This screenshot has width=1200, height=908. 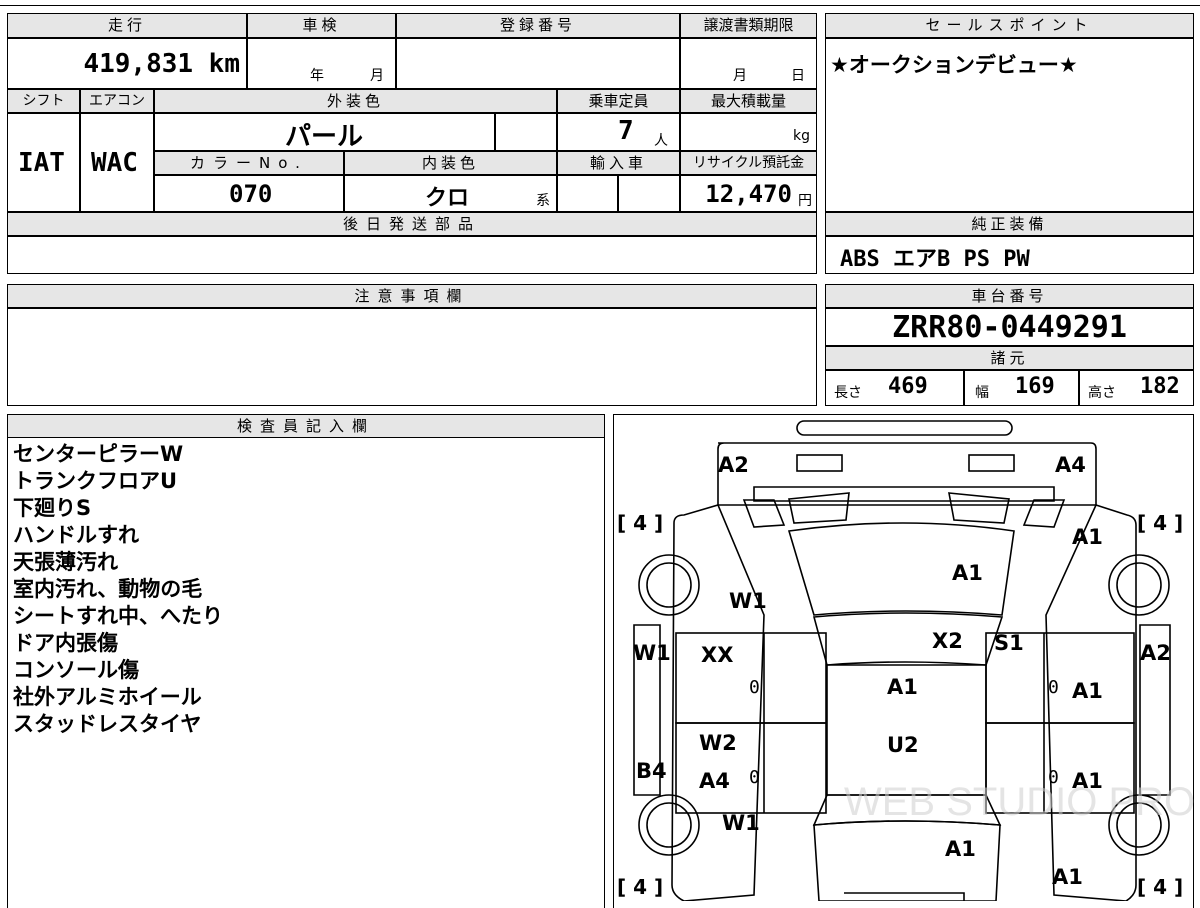 What do you see at coordinates (321, 25) in the screenshot?
I see `inspection-header: 車検` at bounding box center [321, 25].